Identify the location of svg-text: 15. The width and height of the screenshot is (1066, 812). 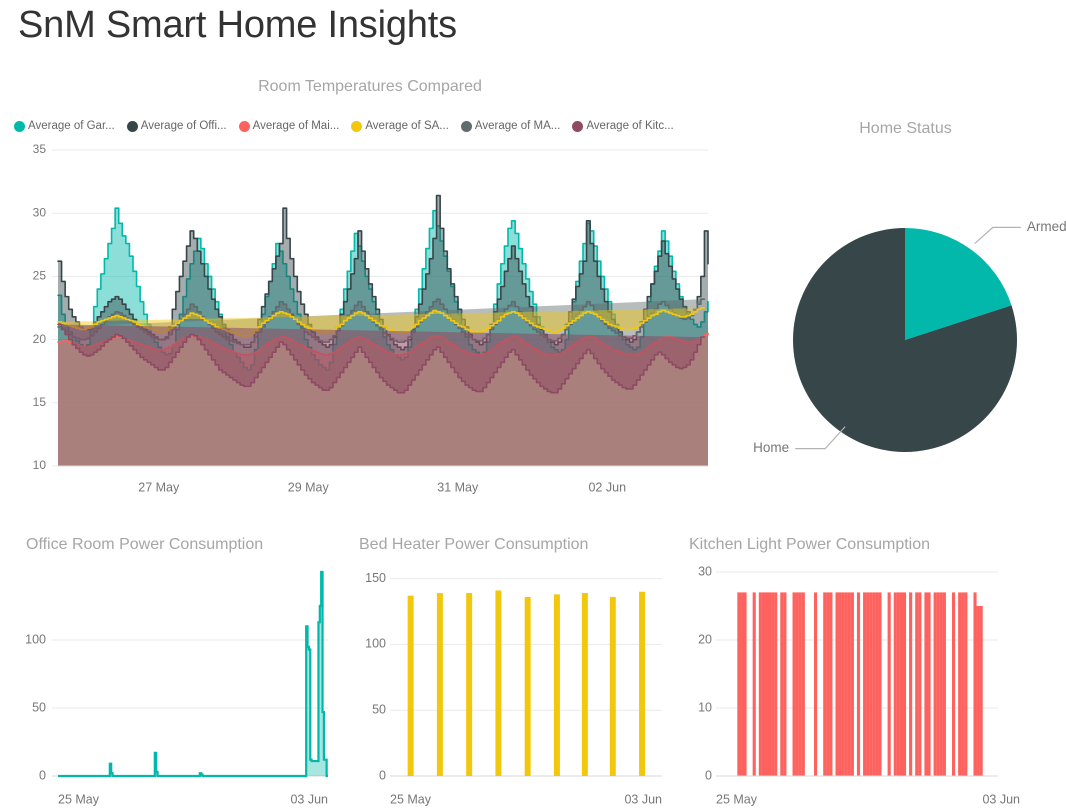
(40, 402).